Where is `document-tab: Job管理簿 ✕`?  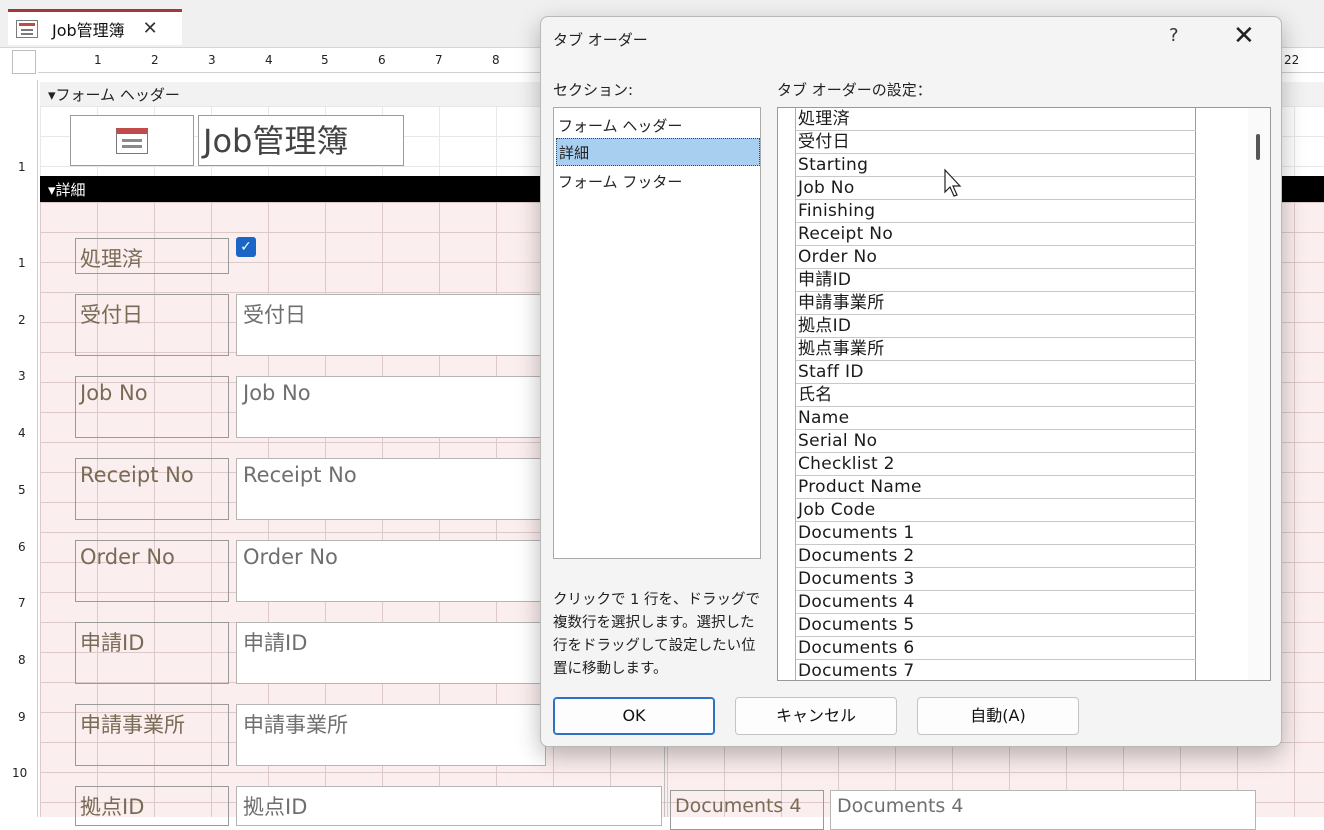 document-tab: Job管理簿 ✕ is located at coordinates (95, 27).